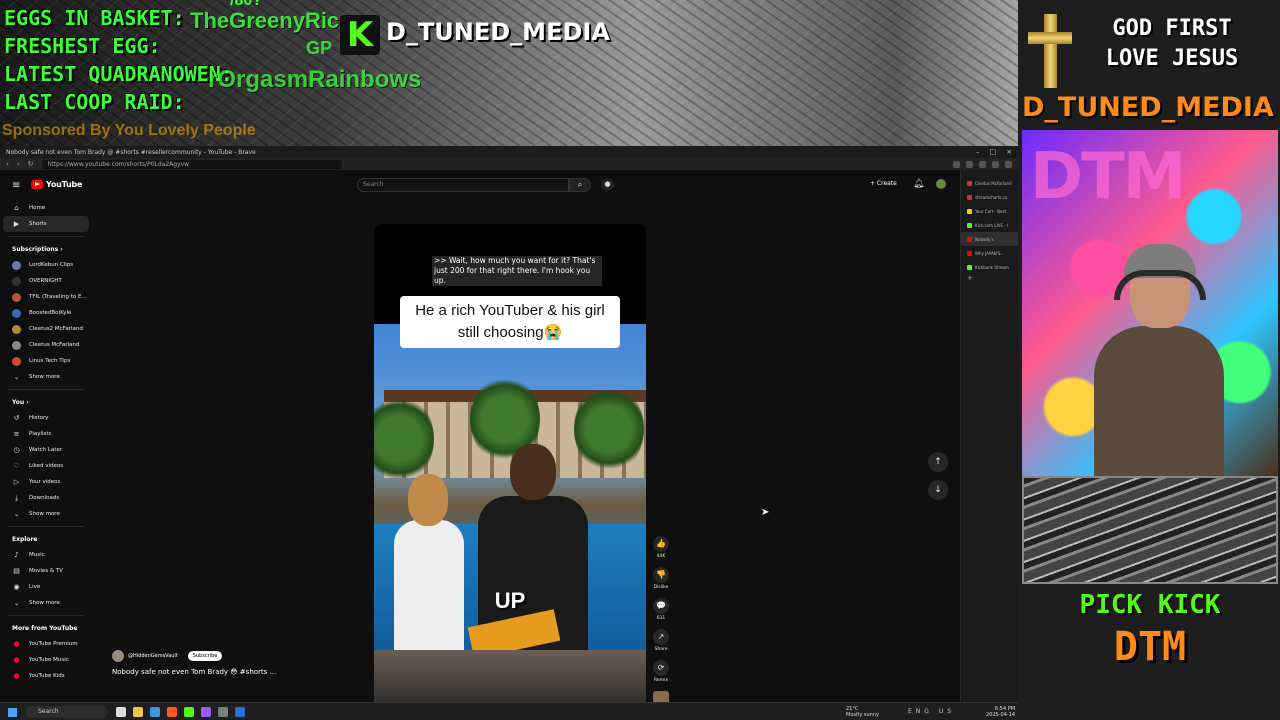 The image size is (1280, 720). I want to click on create-button: + Create, so click(883, 183).